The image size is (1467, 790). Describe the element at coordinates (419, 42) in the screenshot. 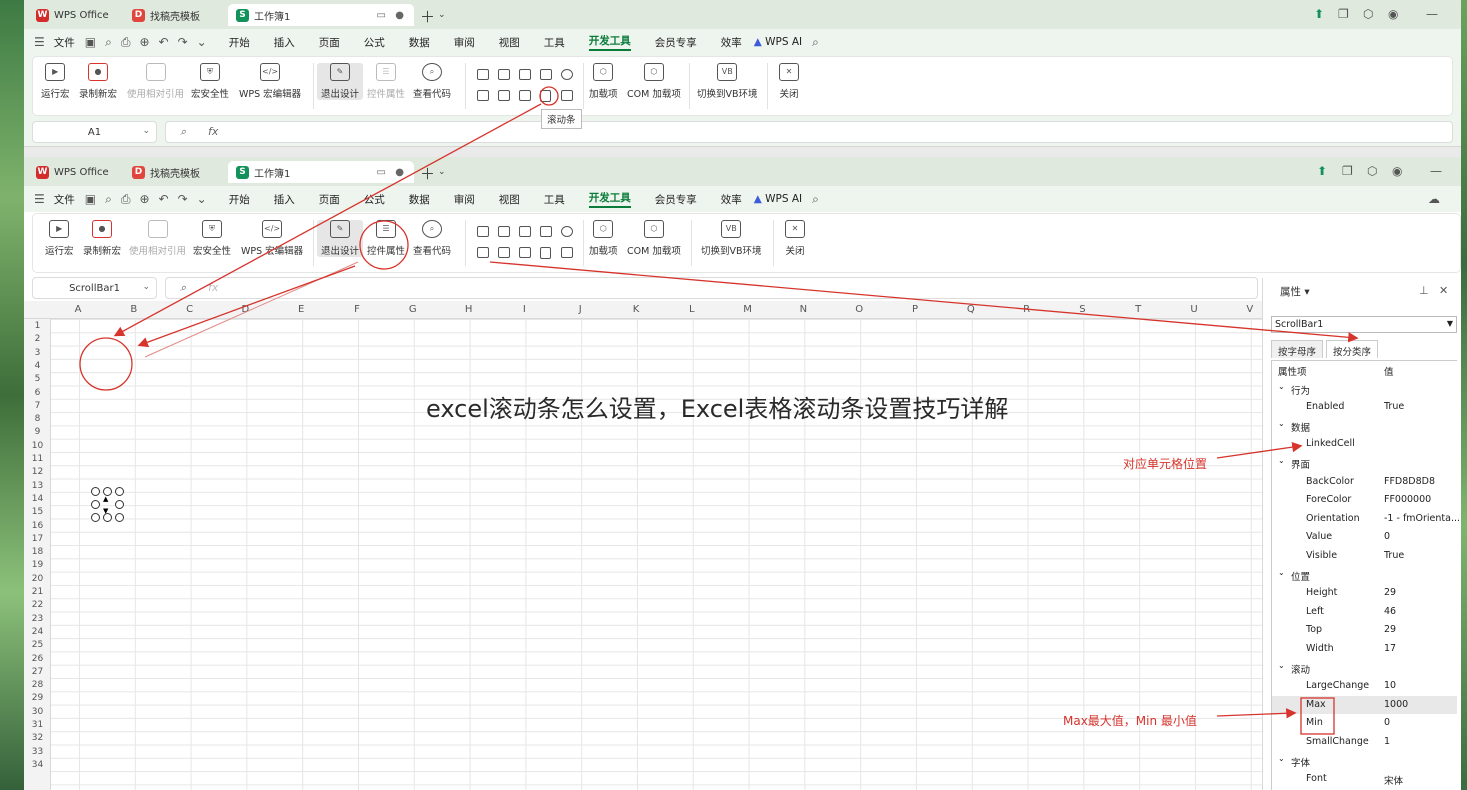

I see `menu-data: 数据` at that location.